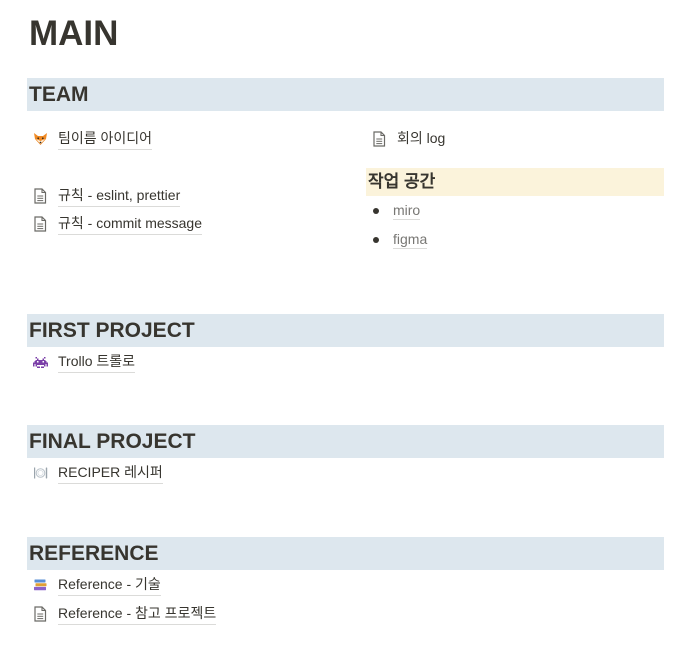 The height and width of the screenshot is (648, 683). I want to click on workspace-item-label: figma, so click(410, 240).